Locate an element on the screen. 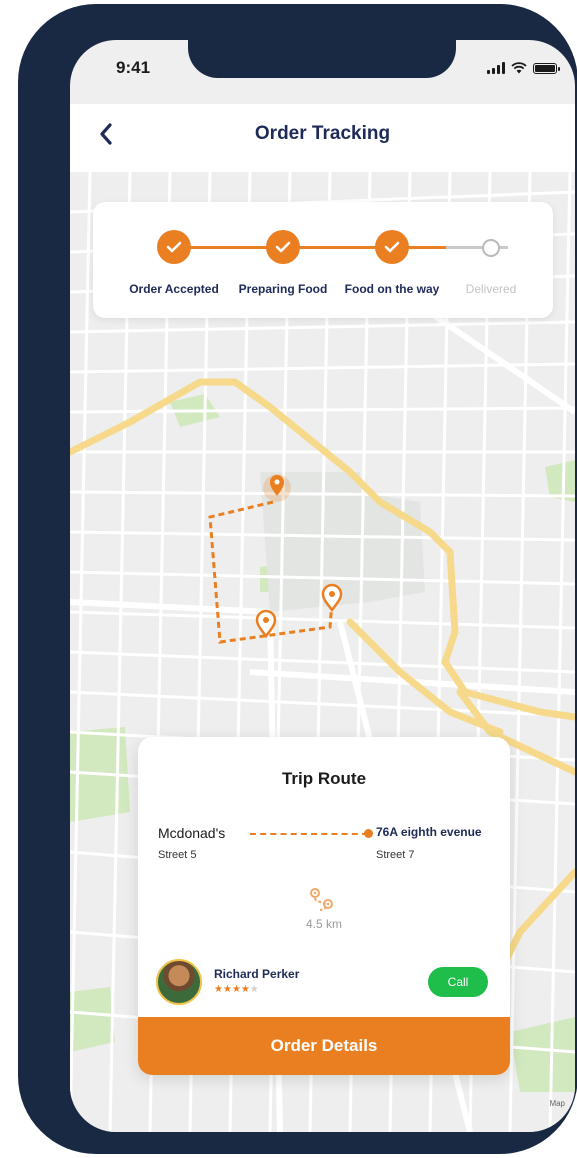 The width and height of the screenshot is (577, 1158). step-order-accepted-icon is located at coordinates (174, 247).